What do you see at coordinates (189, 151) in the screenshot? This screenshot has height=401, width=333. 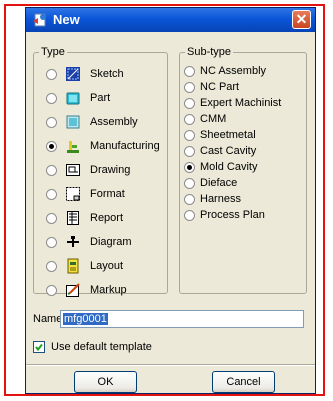 I see `subtype-radio-cast-cavity` at bounding box center [189, 151].